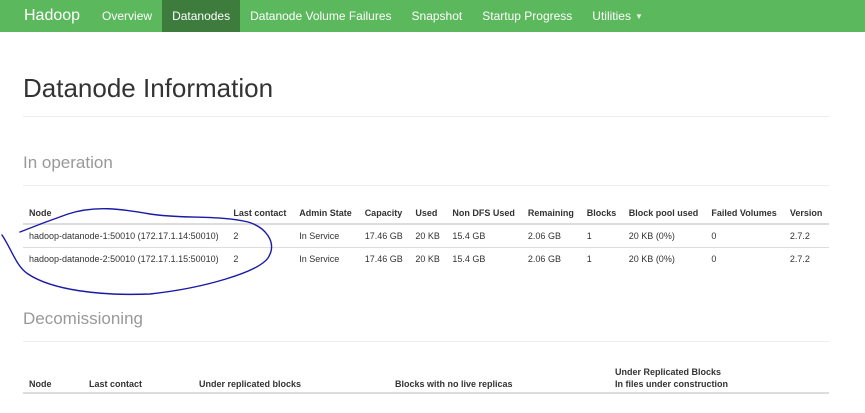  Describe the element at coordinates (484, 214) in the screenshot. I see `col-non-dfs-used: Non DFS Used` at that location.